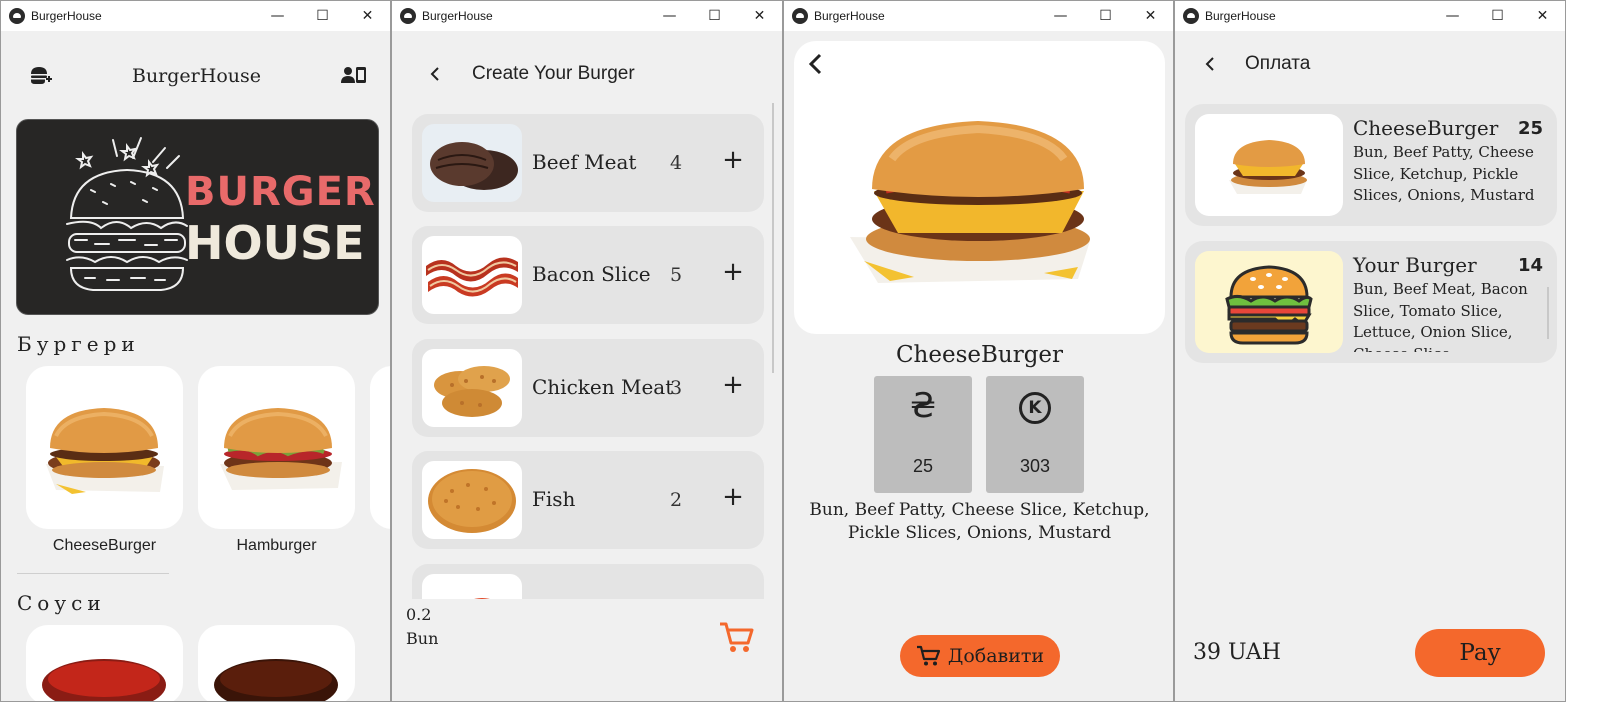 The image size is (1603, 702). What do you see at coordinates (587, 650) in the screenshot?
I see `builder-footer: 0.2 Bun` at bounding box center [587, 650].